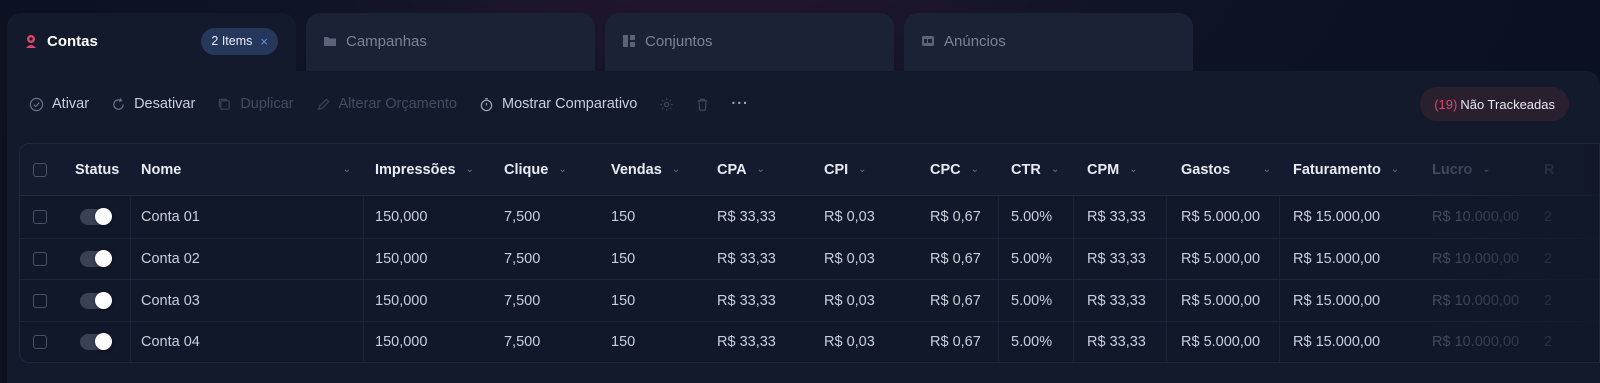 The height and width of the screenshot is (383, 1600). What do you see at coordinates (1446, 104) in the screenshot?
I see `nao-trackeadas-count: (19)` at bounding box center [1446, 104].